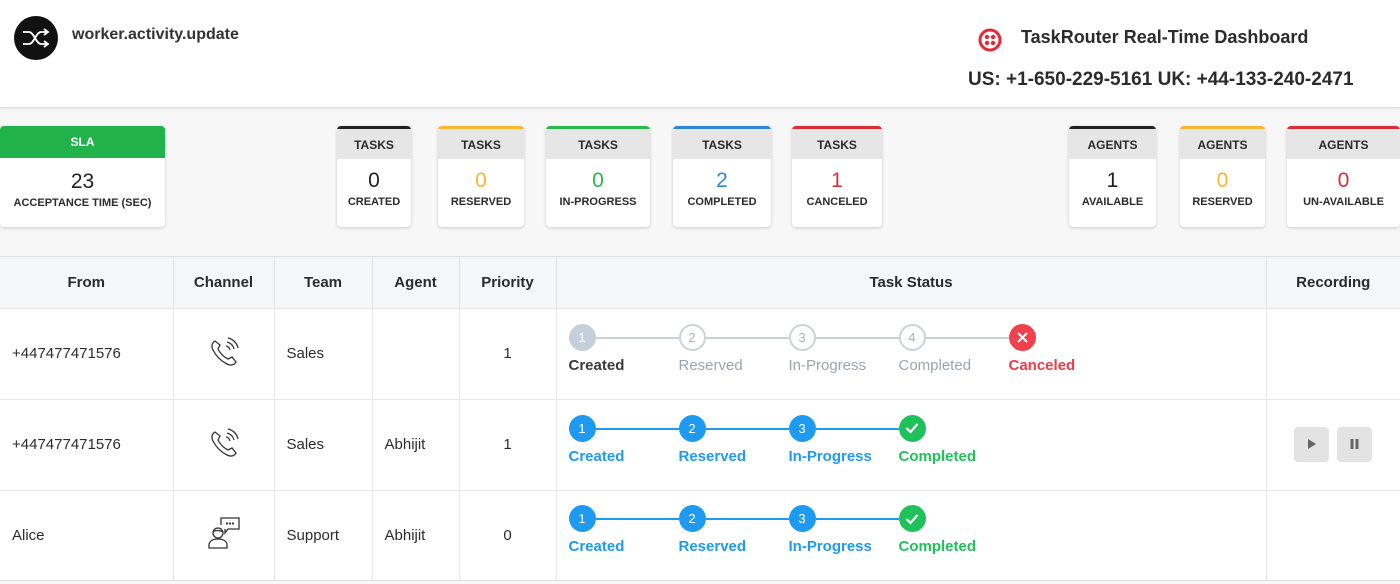  Describe the element at coordinates (36, 38) in the screenshot. I see `shuffle-icon` at that location.